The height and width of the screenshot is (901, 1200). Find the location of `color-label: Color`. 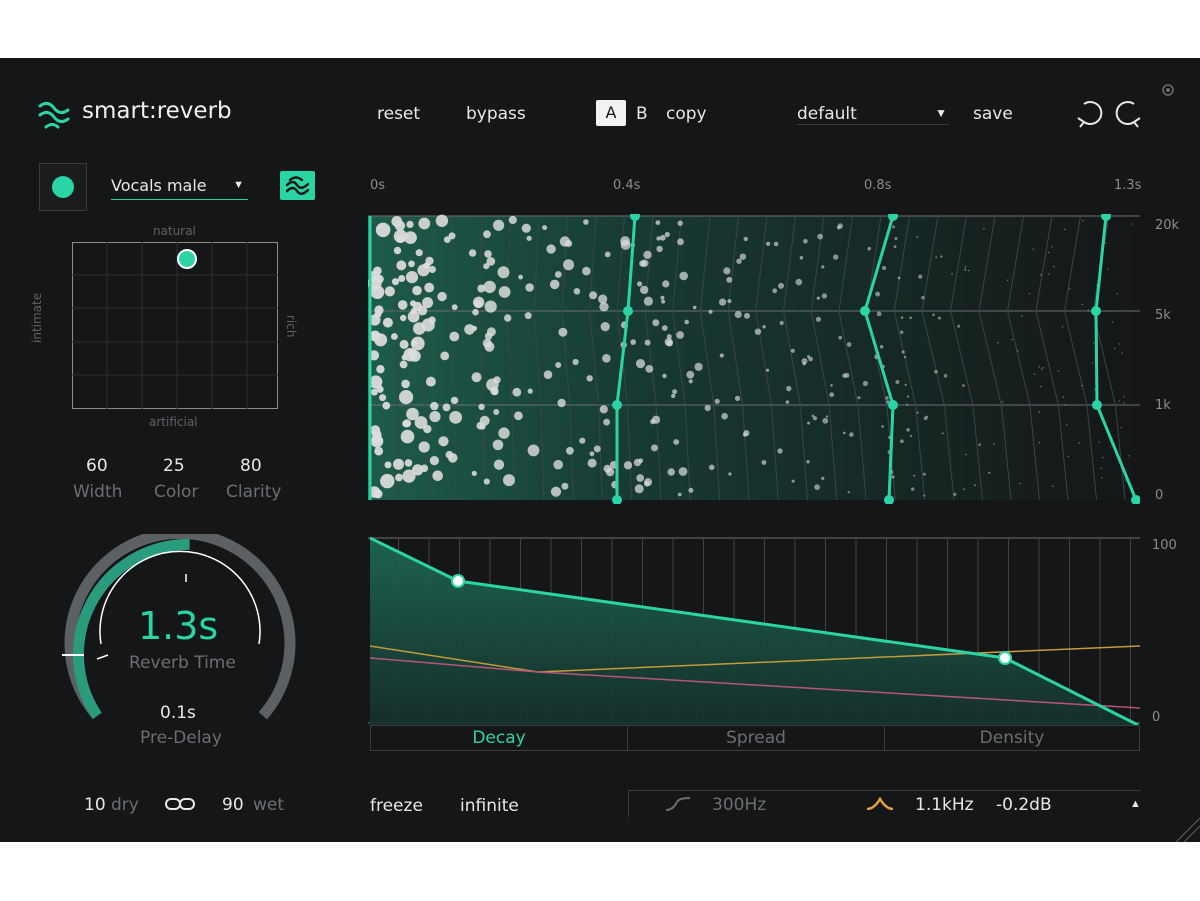

color-label: Color is located at coordinates (176, 492).